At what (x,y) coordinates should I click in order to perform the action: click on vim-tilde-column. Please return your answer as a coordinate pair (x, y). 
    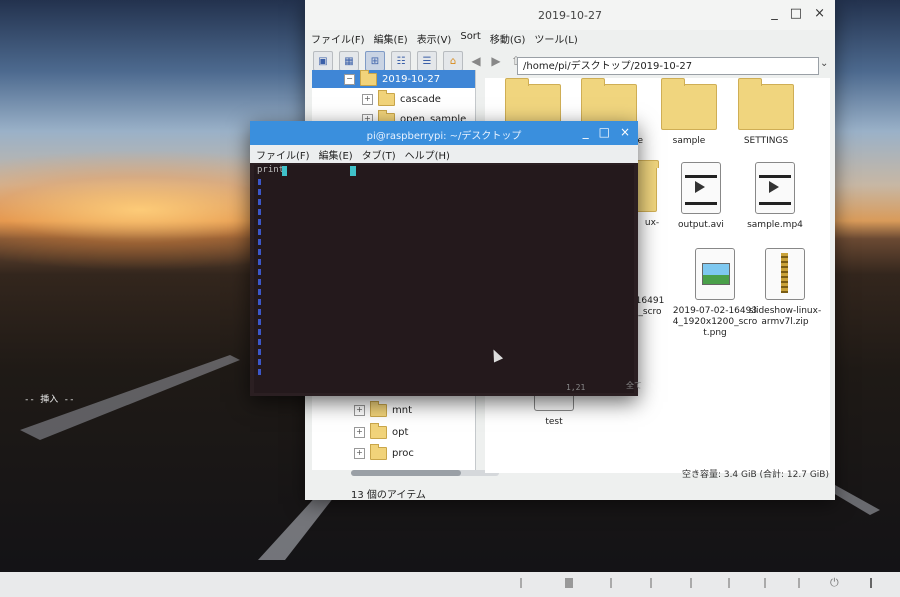
    Looking at the image, I should click on (259, 279).